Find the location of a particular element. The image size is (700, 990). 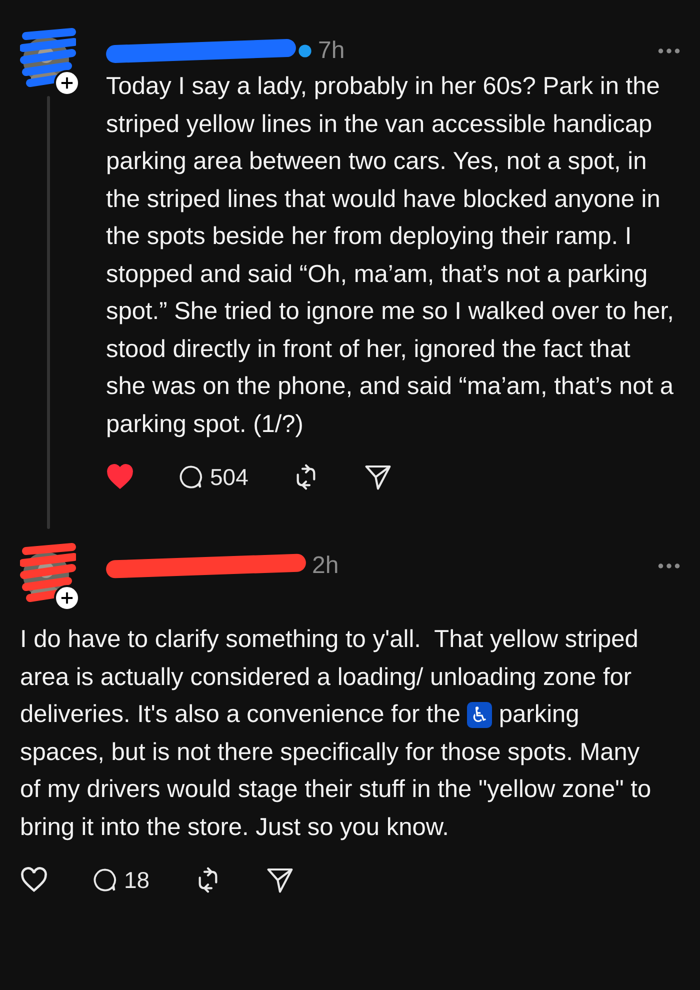

post-time: 7h is located at coordinates (331, 51).